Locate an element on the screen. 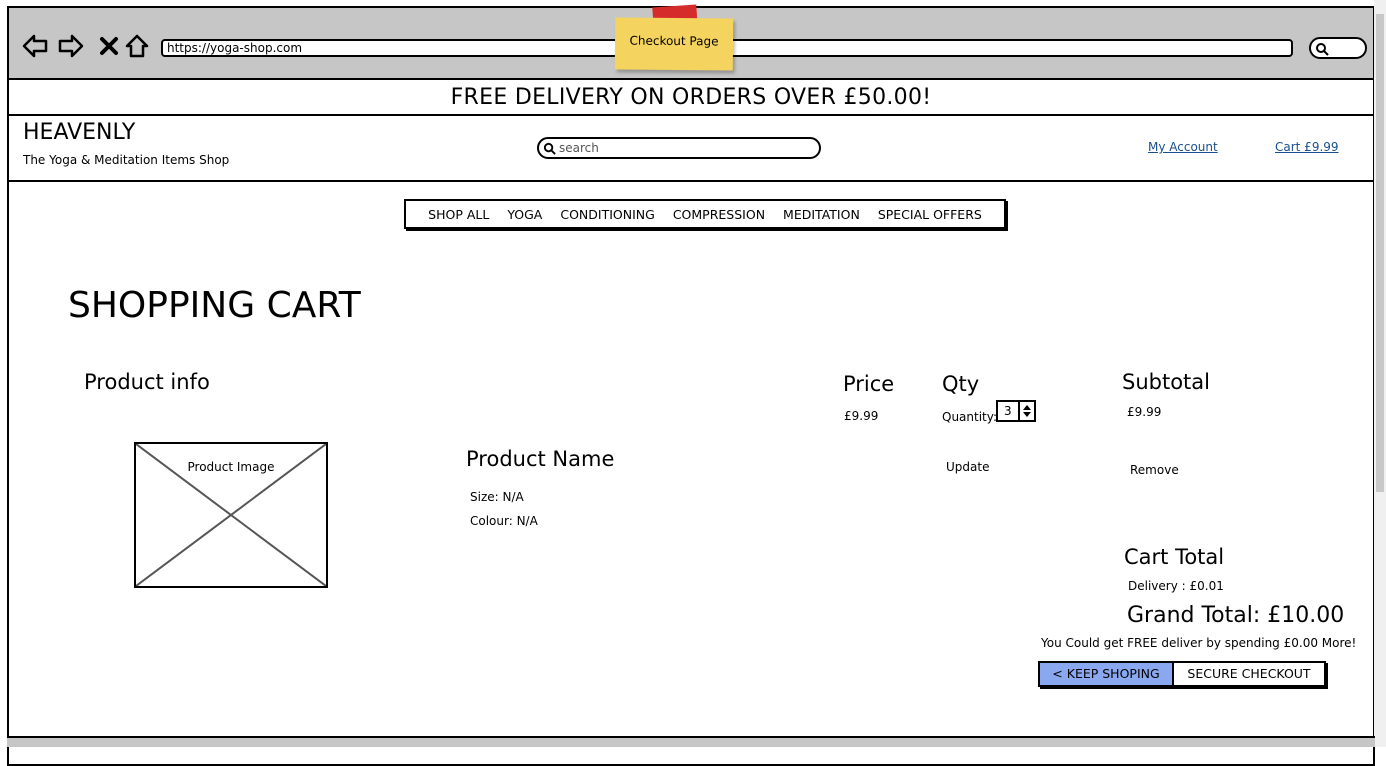 This screenshot has width=1386, height=766. product-image: Product Image is located at coordinates (231, 515).